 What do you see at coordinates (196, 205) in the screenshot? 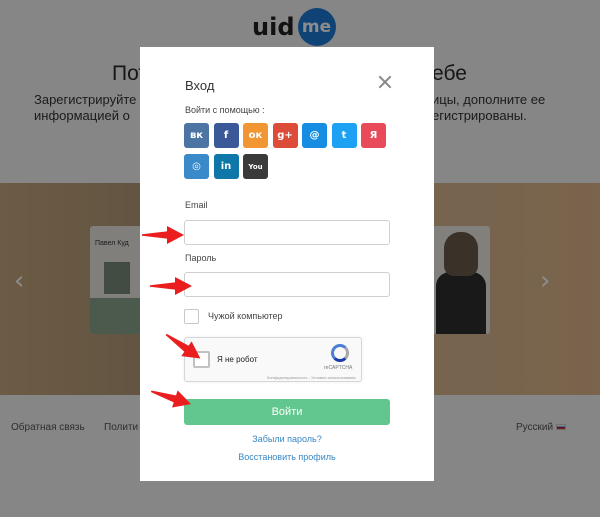
I see `email-label: Email` at bounding box center [196, 205].